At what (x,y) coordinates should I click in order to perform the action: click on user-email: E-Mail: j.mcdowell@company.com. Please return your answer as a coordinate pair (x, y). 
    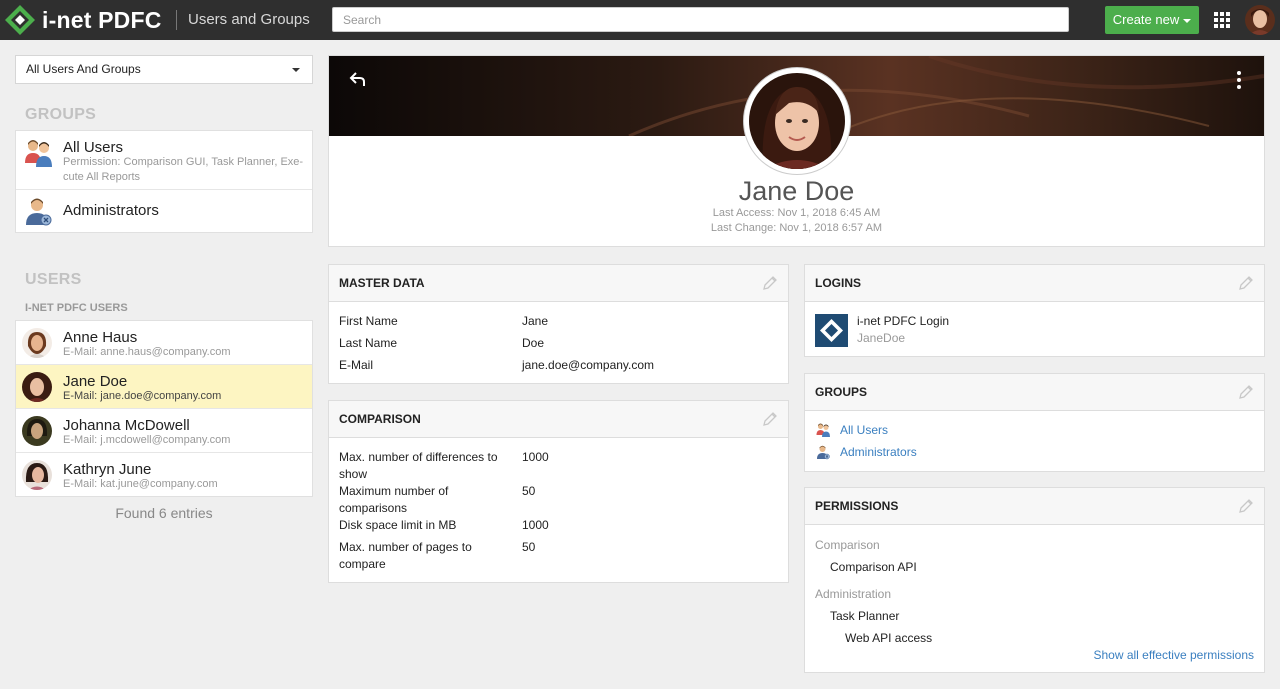
    Looking at the image, I should click on (147, 440).